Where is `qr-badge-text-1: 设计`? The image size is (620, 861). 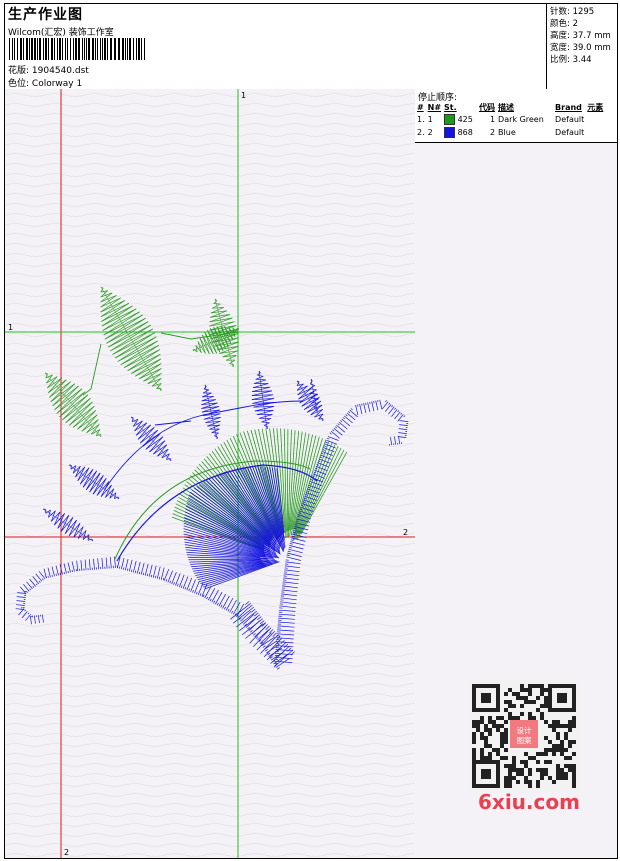 qr-badge-text-1: 设计 is located at coordinates (524, 730).